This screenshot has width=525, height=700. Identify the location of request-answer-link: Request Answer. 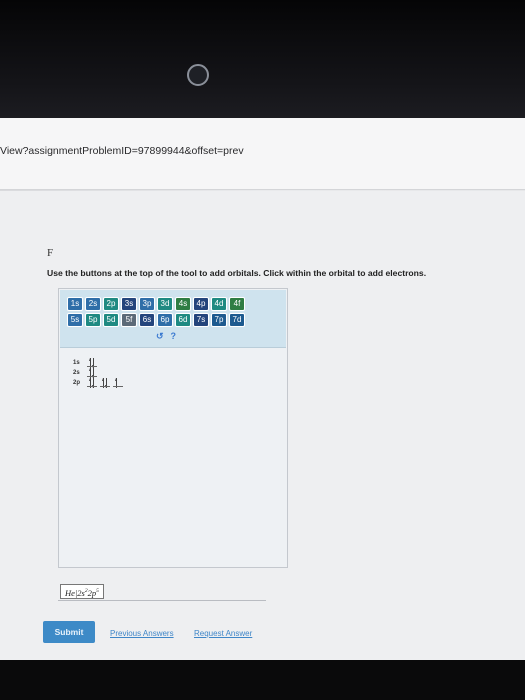
(223, 633).